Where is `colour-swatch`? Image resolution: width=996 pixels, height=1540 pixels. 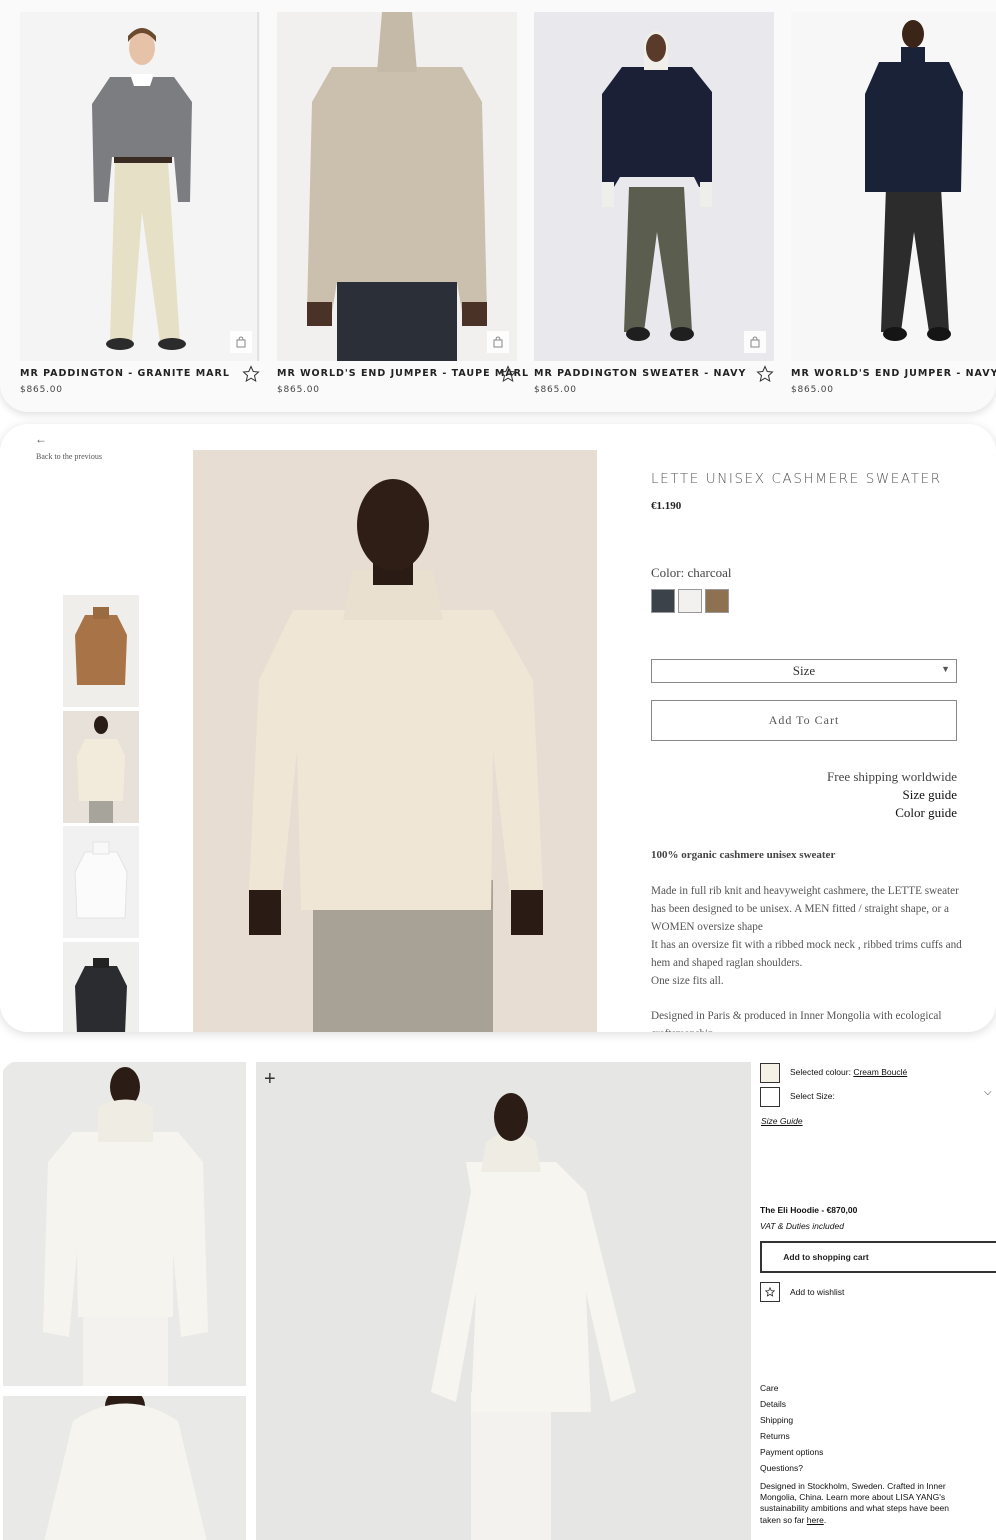
colour-swatch is located at coordinates (770, 1073).